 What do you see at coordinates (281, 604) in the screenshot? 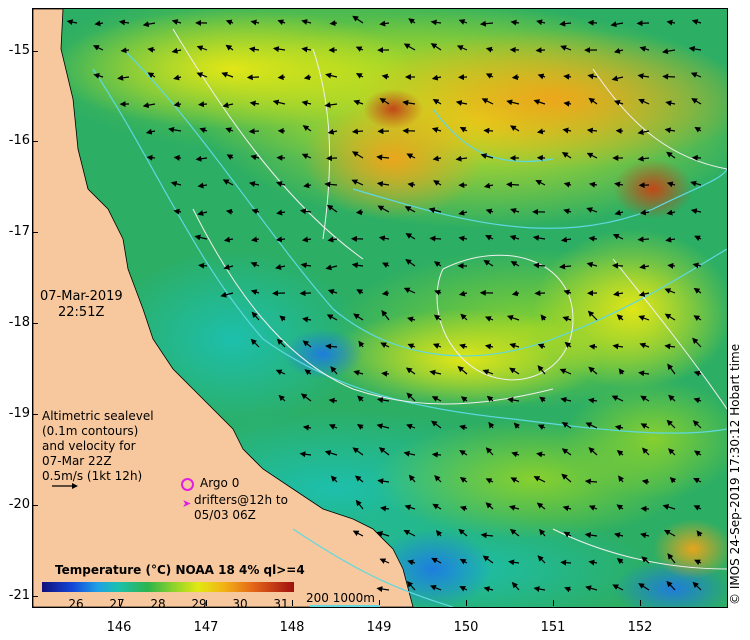
I see `colorbar-tick: 31` at bounding box center [281, 604].